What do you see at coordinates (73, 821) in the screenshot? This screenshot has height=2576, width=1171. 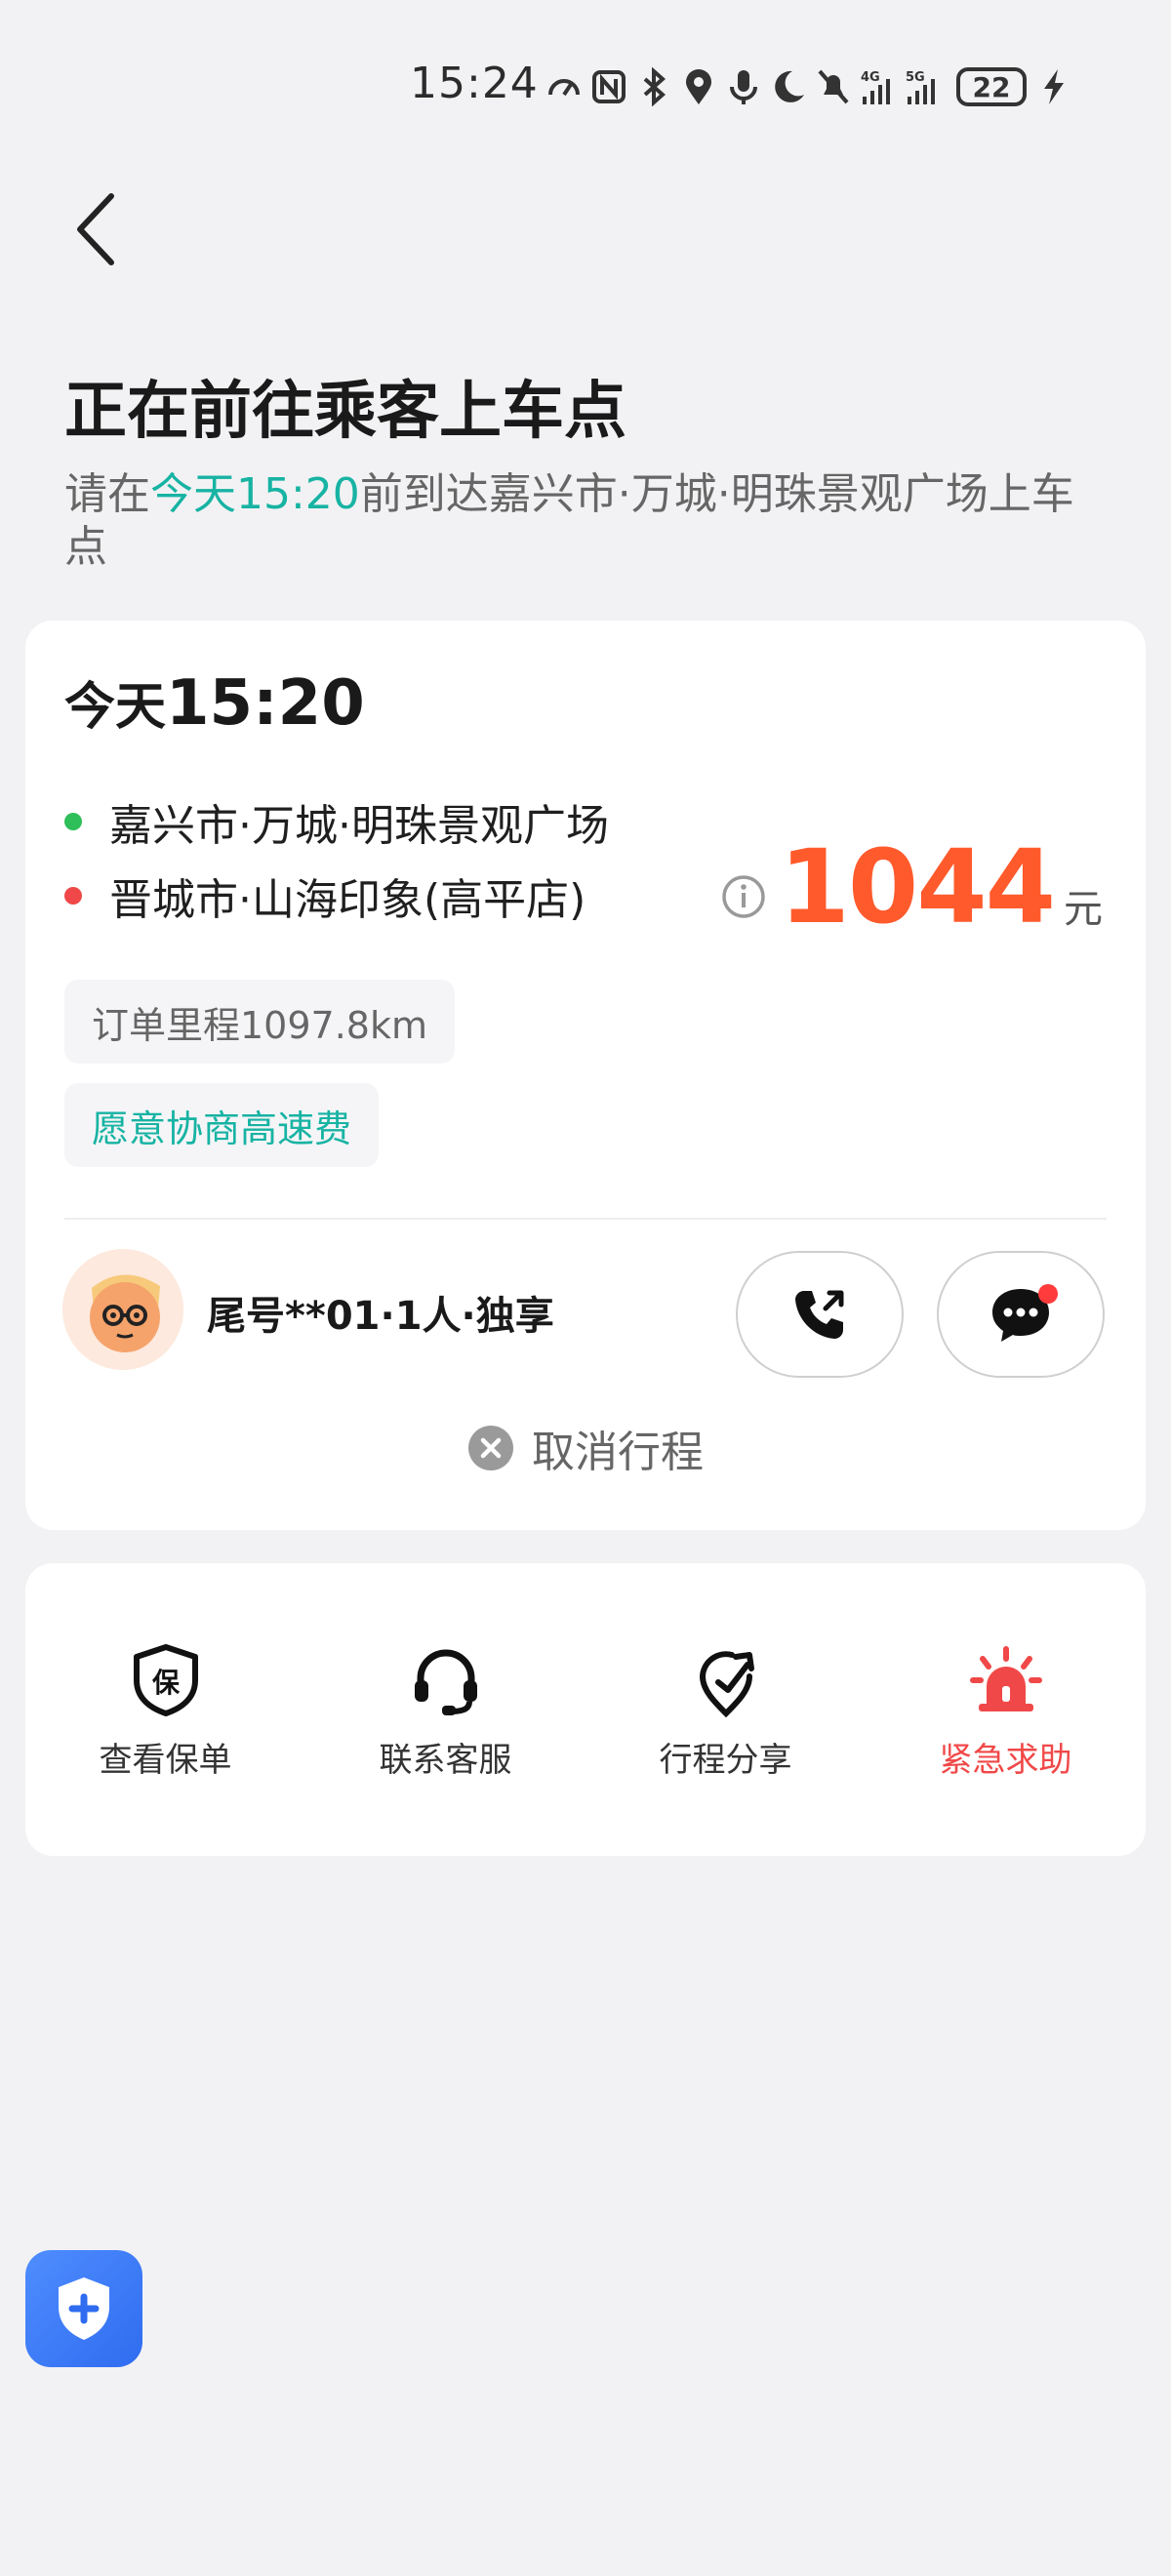 I see `origin-dot` at bounding box center [73, 821].